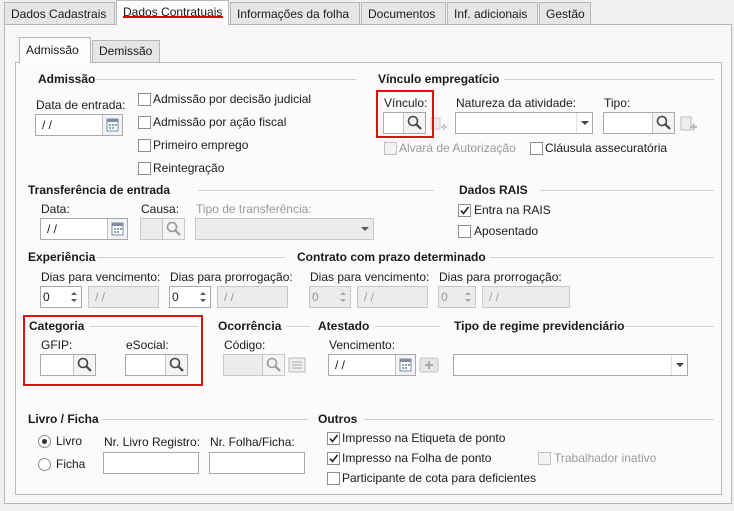 The height and width of the screenshot is (511, 734). Describe the element at coordinates (464, 210) in the screenshot. I see `entra-rais-checkbox` at that location.